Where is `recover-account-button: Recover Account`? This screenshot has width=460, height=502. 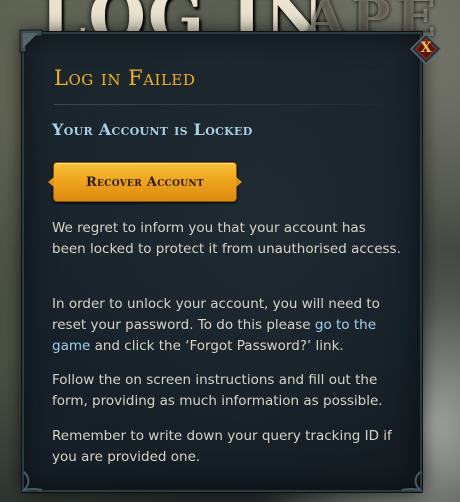 recover-account-button: Recover Account is located at coordinates (145, 182).